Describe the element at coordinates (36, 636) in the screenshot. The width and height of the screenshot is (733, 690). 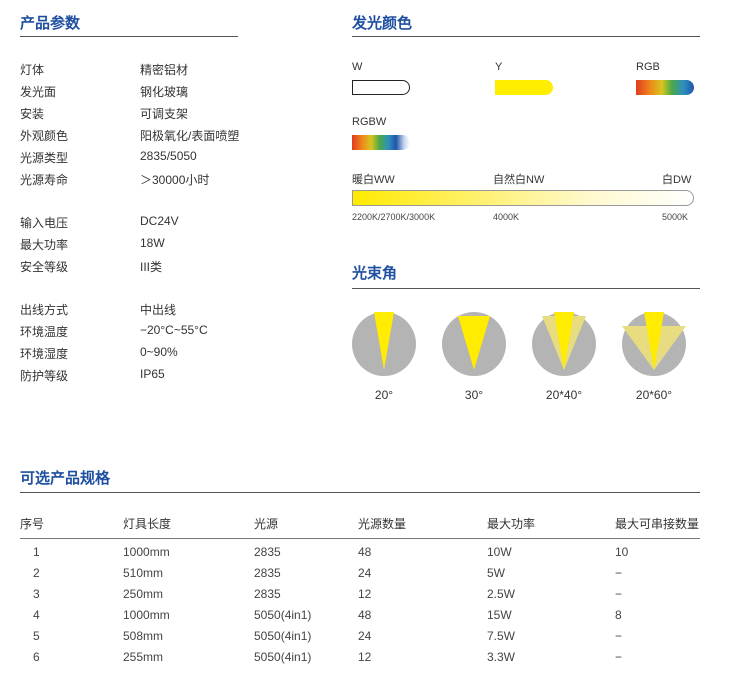
I see `cell: 5` at that location.